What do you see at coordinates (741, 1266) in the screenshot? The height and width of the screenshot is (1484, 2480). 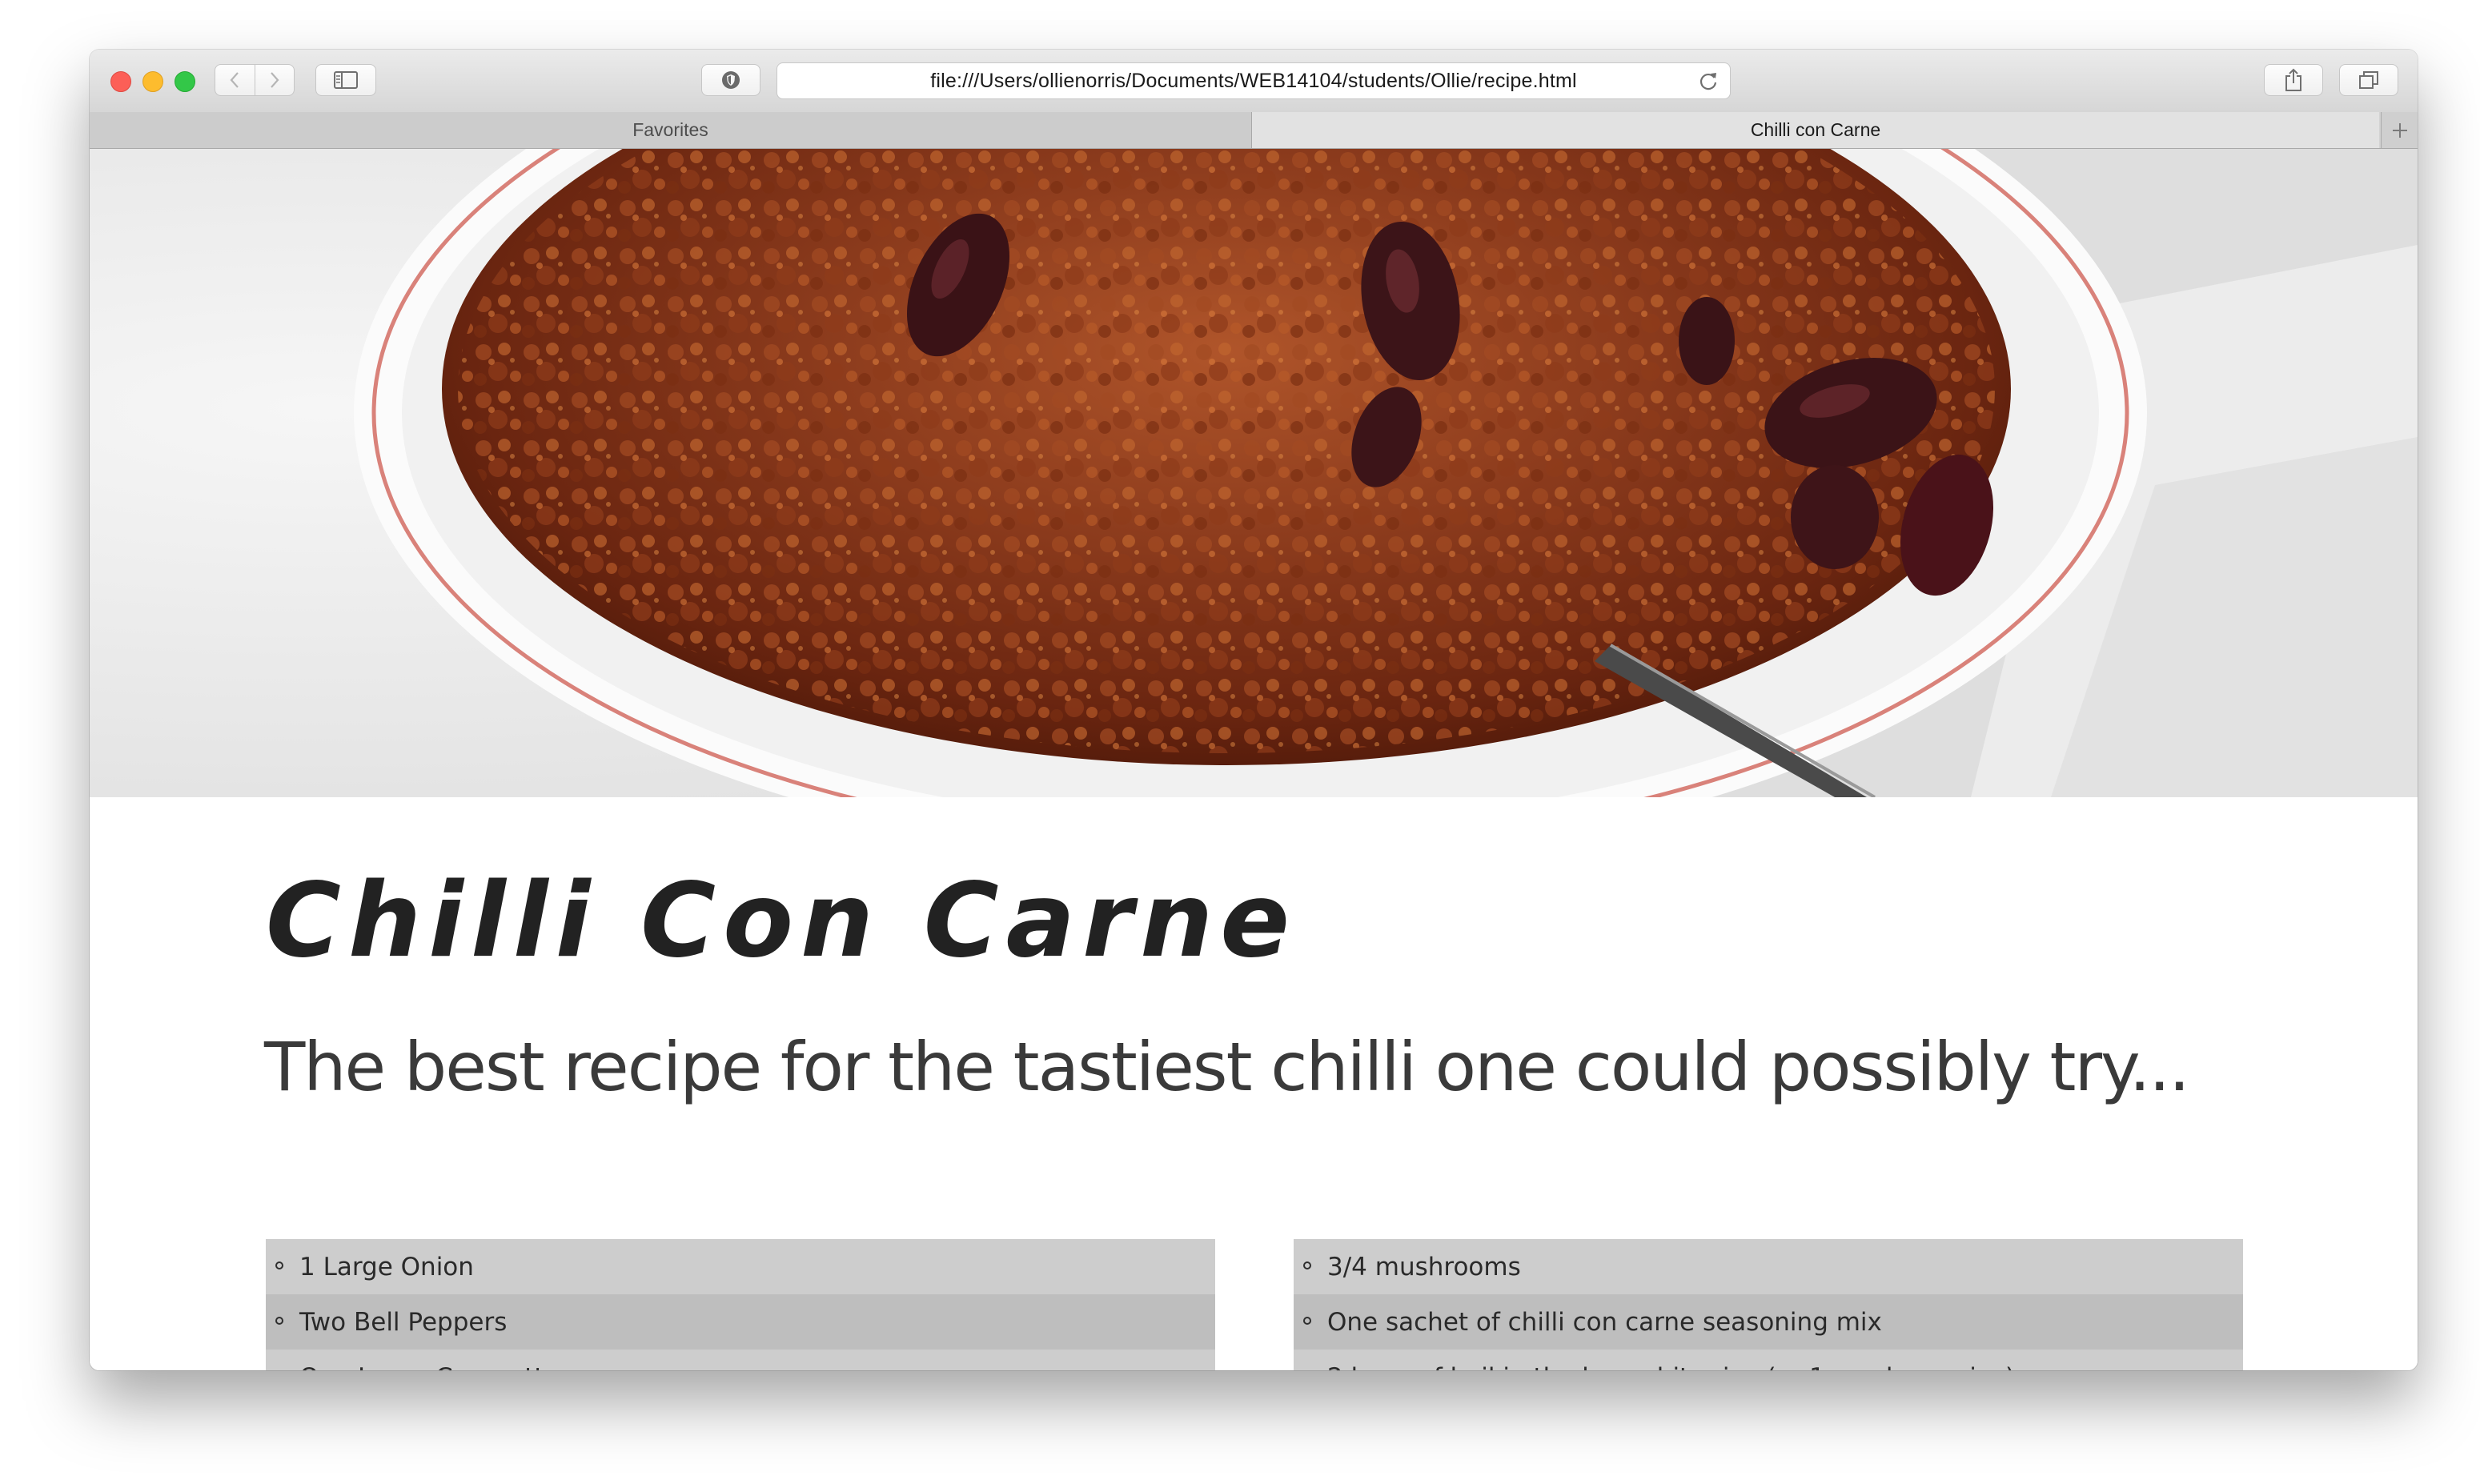 I see `list-item: 1 Large Onion` at bounding box center [741, 1266].